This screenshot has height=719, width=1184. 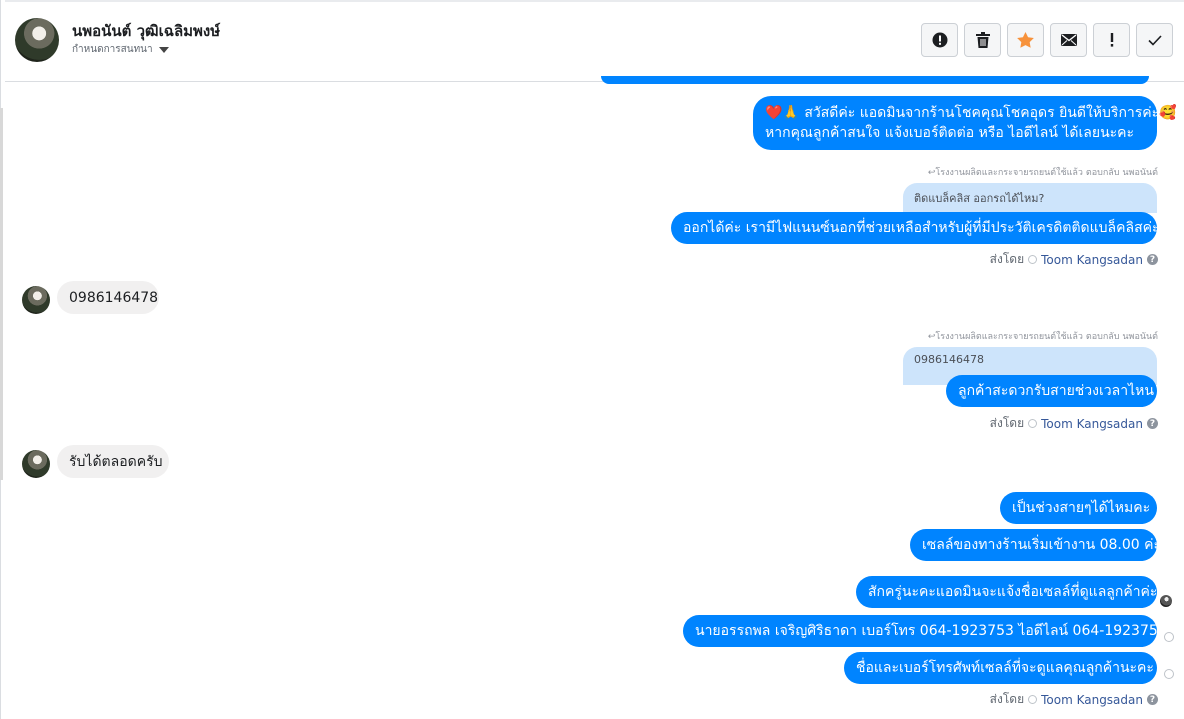 I want to click on star-icon, so click(x=1025, y=40).